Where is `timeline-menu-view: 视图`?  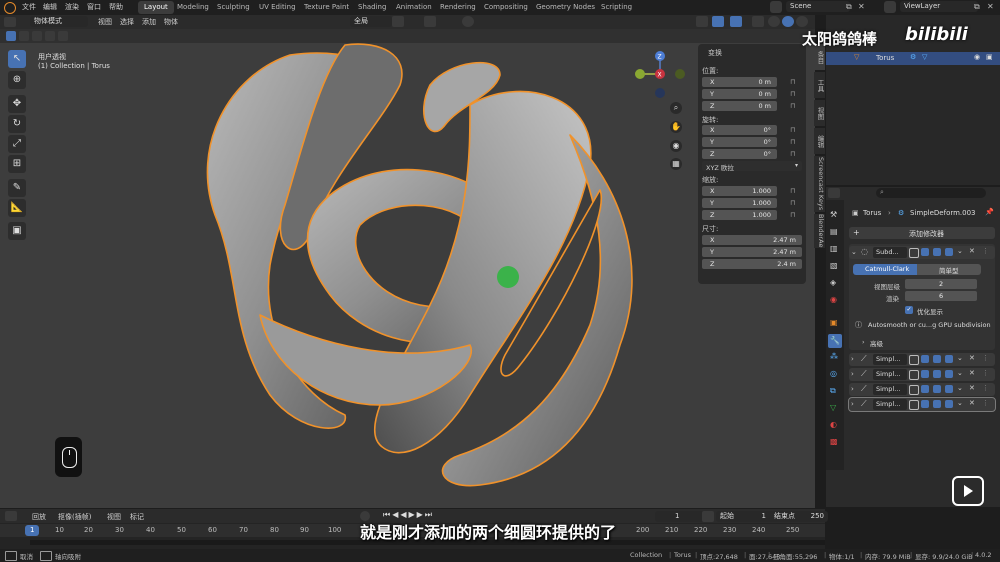 timeline-menu-view: 视图 is located at coordinates (114, 517).